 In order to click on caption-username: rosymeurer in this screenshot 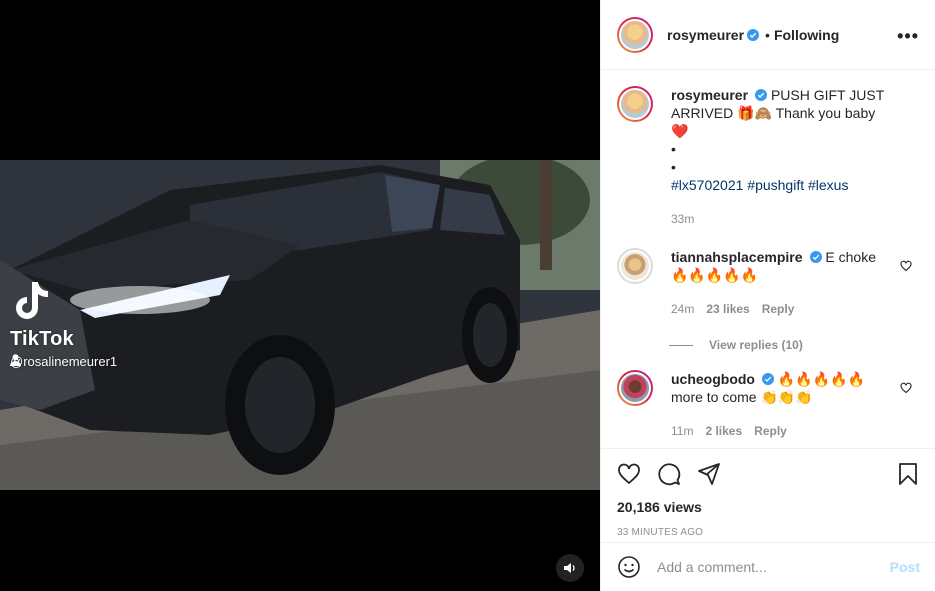, I will do `click(709, 95)`.